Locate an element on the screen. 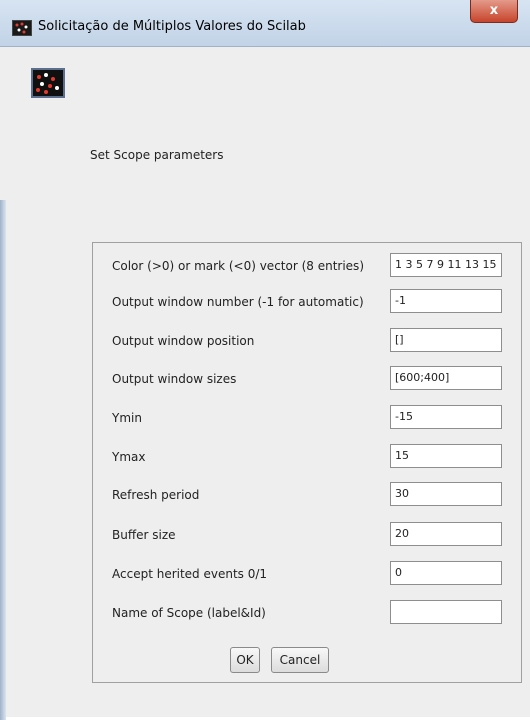 Image resolution: width=530 pixels, height=720 pixels. parameter-input: 1 3 5 7 9 11 13 15 is located at coordinates (446, 265).